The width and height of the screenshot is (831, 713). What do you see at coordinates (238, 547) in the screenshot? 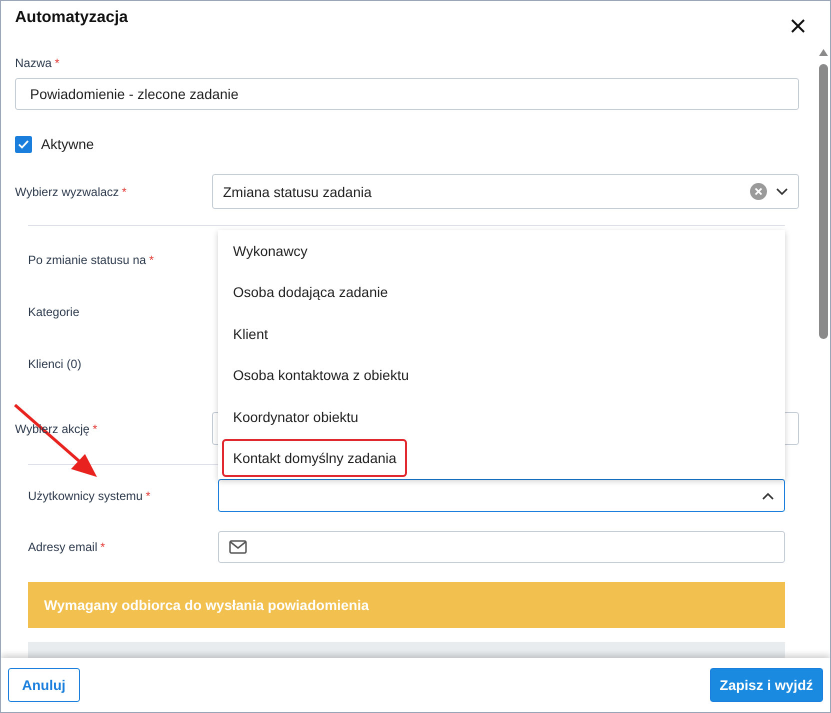
I see `mail-icon` at bounding box center [238, 547].